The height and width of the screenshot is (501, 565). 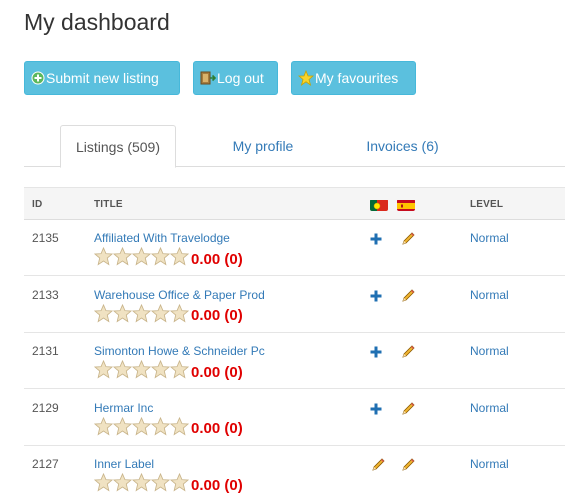 I want to click on listing-id: 2133, so click(x=45, y=294).